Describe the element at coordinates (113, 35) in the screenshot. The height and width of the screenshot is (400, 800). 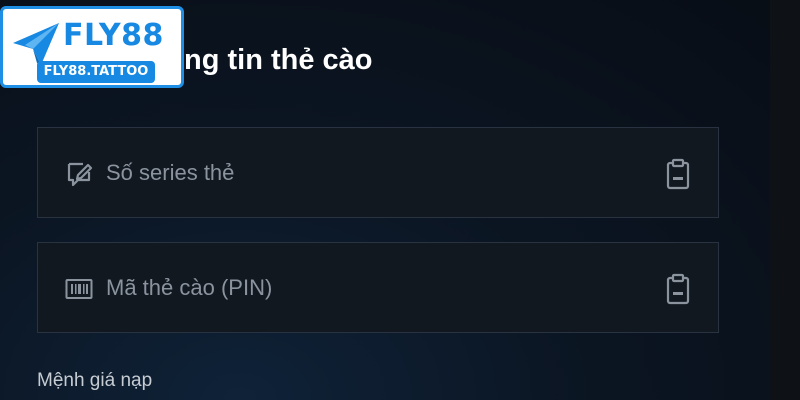
I see `logo-wordmark: FLY88` at that location.